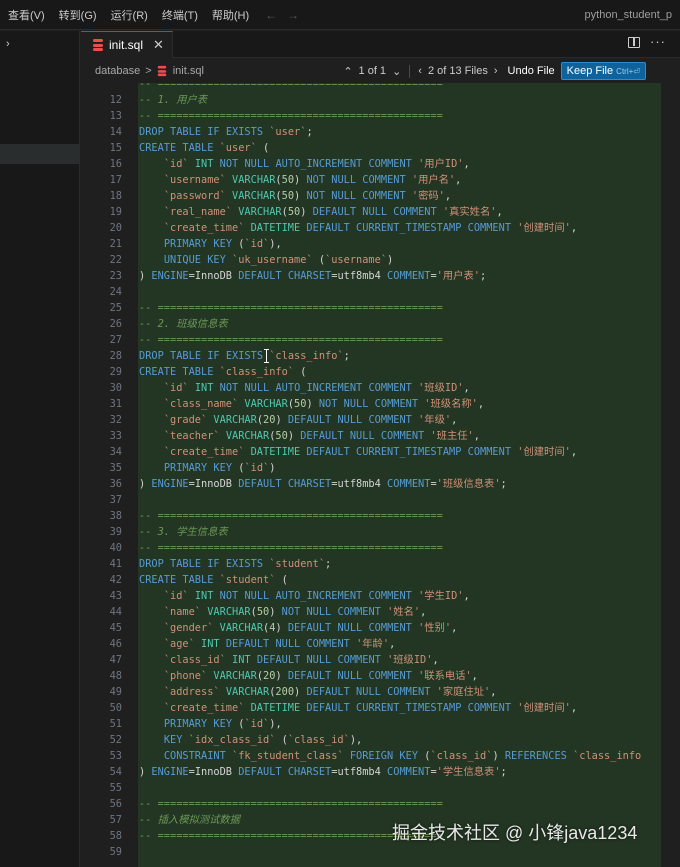 The height and width of the screenshot is (867, 680). I want to click on database-icon, so click(98, 45).